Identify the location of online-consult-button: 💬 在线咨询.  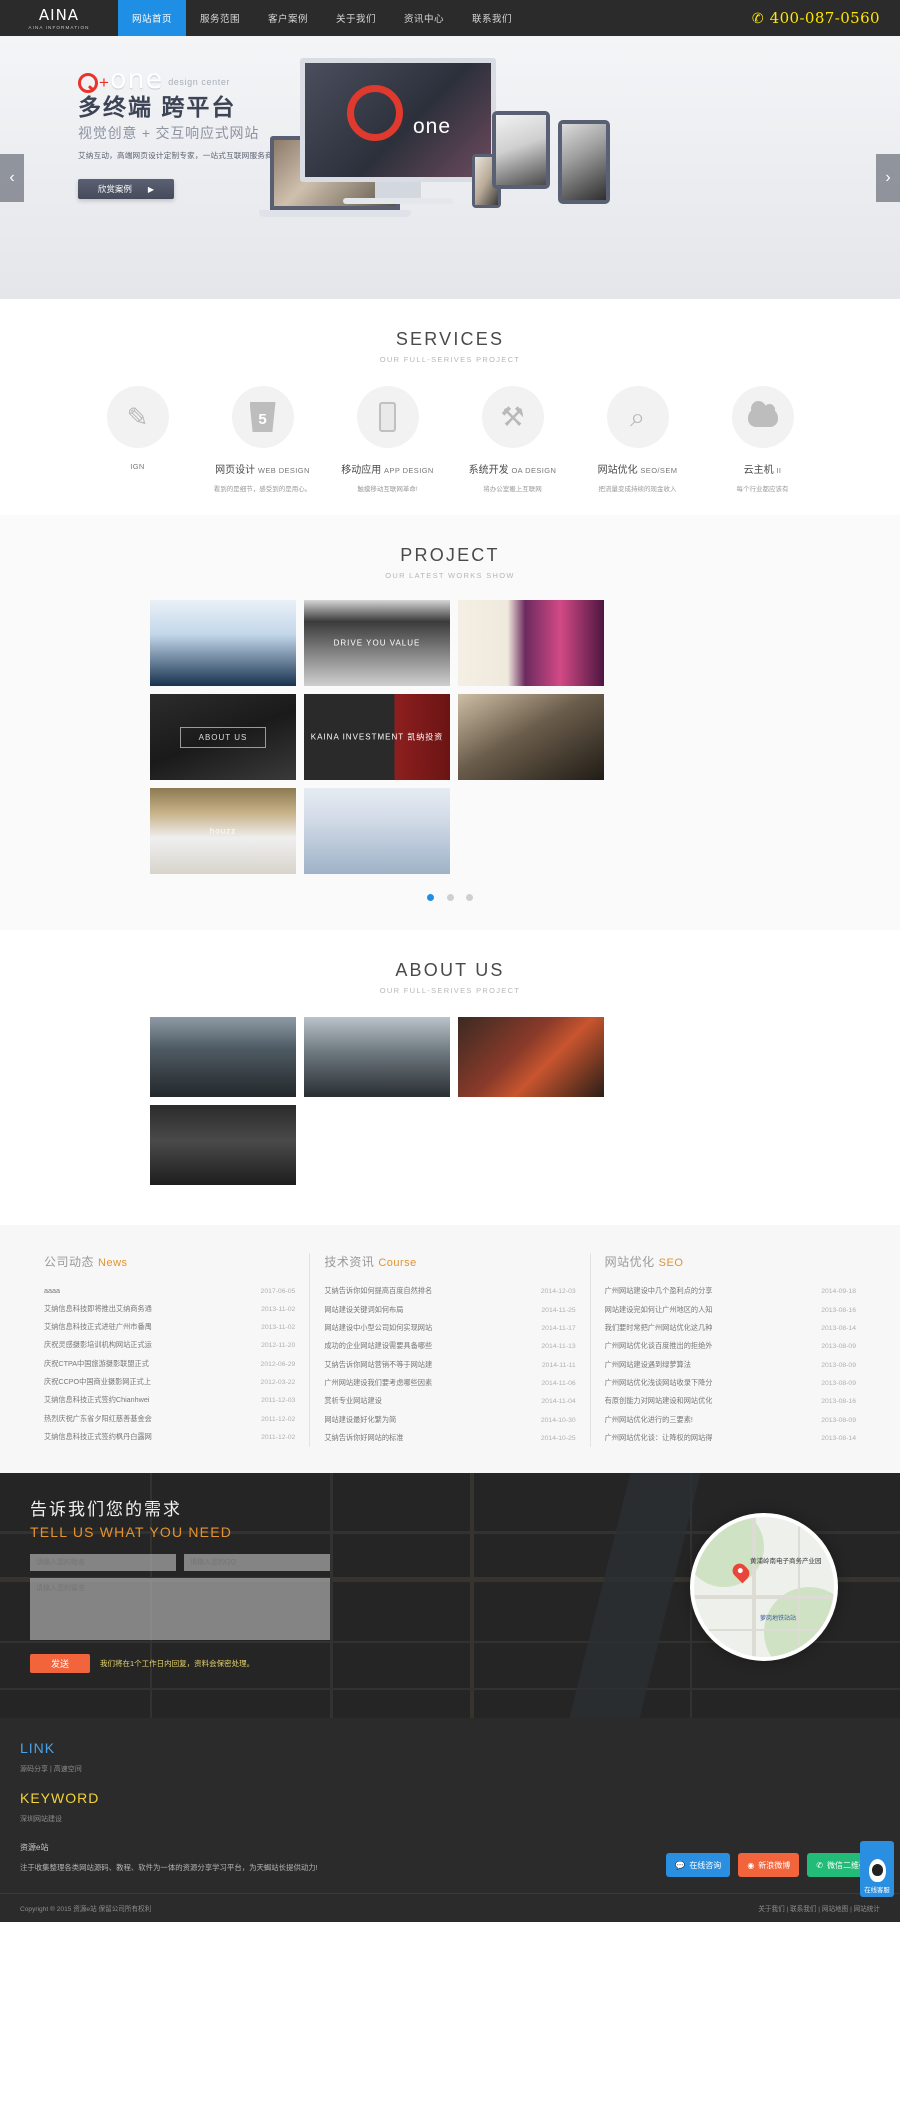
(698, 1865).